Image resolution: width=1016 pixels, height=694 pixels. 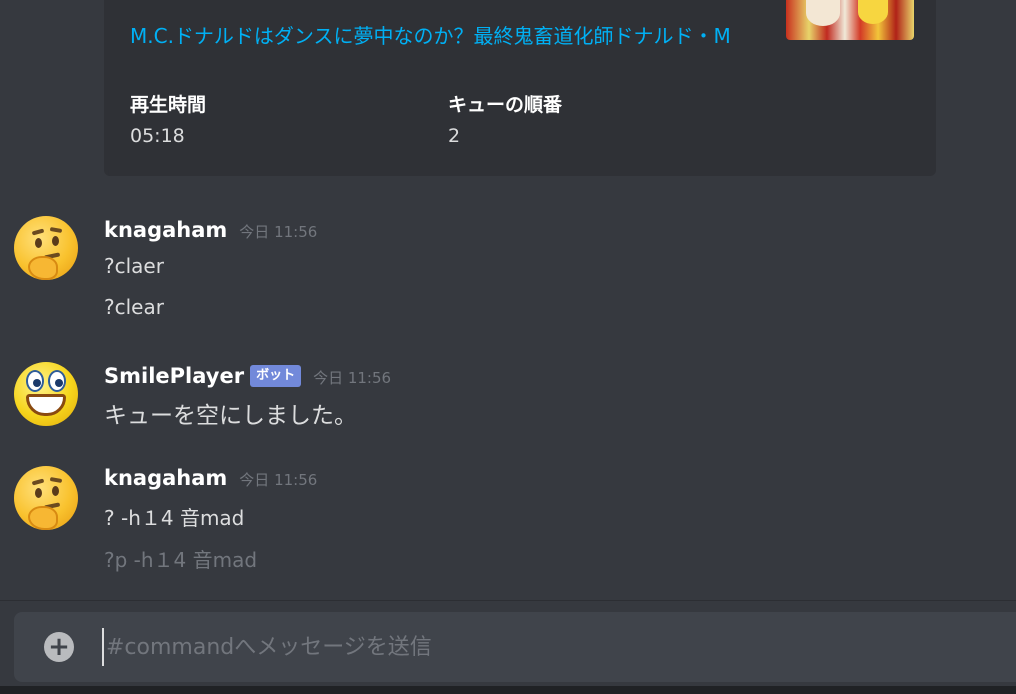 I want to click on bottom-strip, so click(x=508, y=690).